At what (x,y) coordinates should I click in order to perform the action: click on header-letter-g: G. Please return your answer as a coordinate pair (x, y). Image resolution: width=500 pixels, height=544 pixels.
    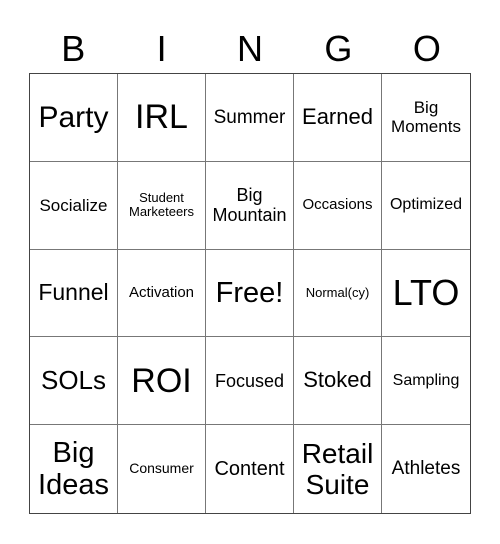
    Looking at the image, I should click on (338, 48).